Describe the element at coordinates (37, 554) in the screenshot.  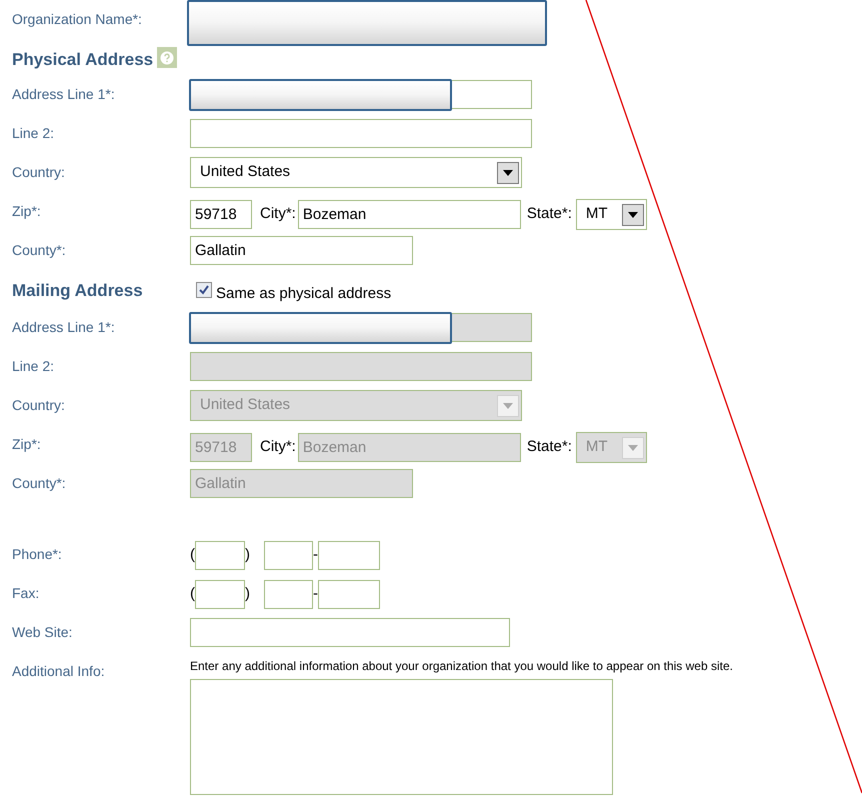
I see `field-label: Phone*:` at that location.